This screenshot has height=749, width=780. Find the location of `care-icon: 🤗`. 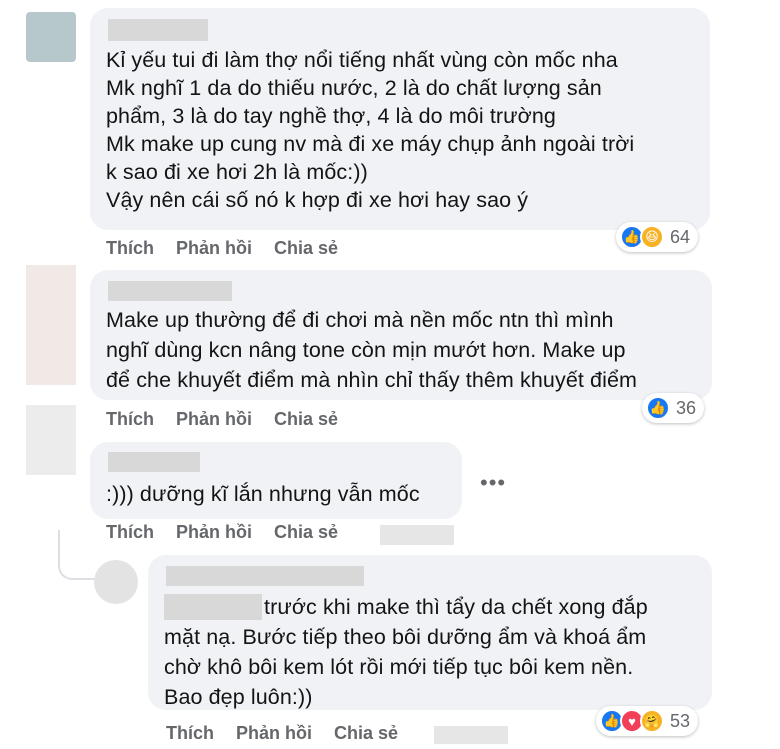

care-icon: 🤗 is located at coordinates (652, 721).